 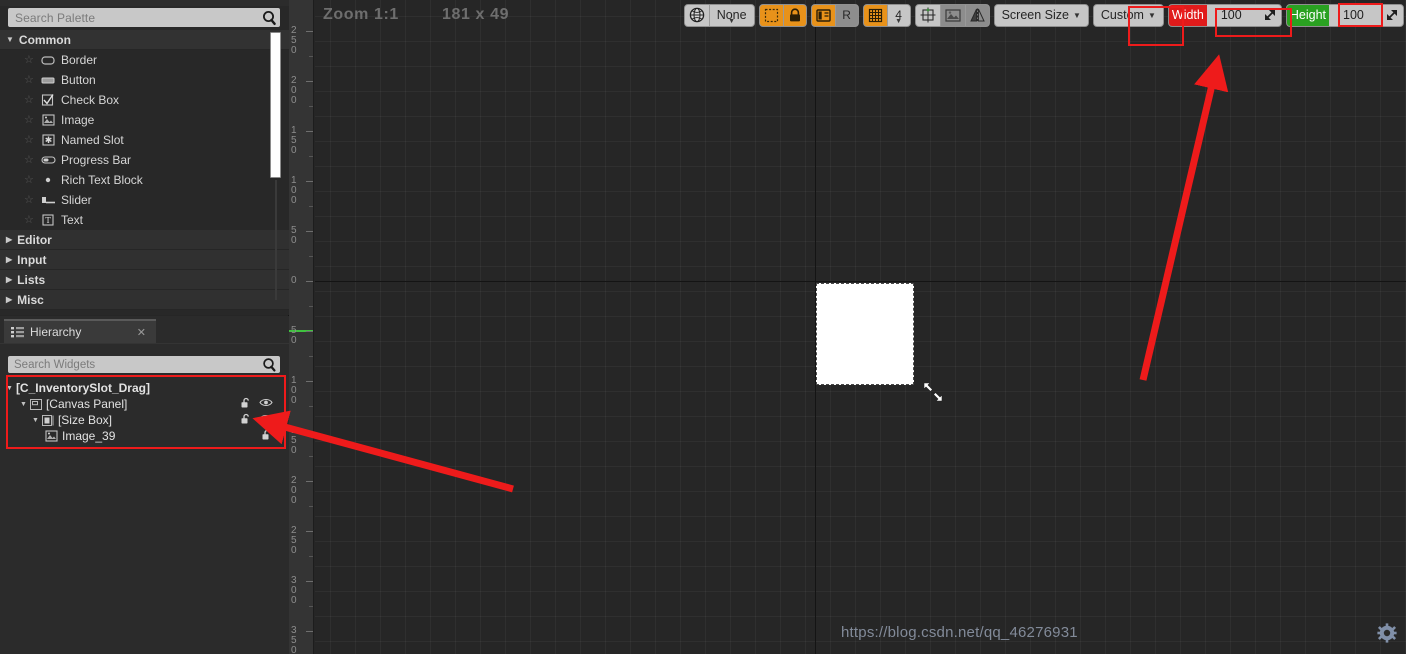 I want to click on tree-node-label: [C_InventorySlot_Drag], so click(x=82, y=388).